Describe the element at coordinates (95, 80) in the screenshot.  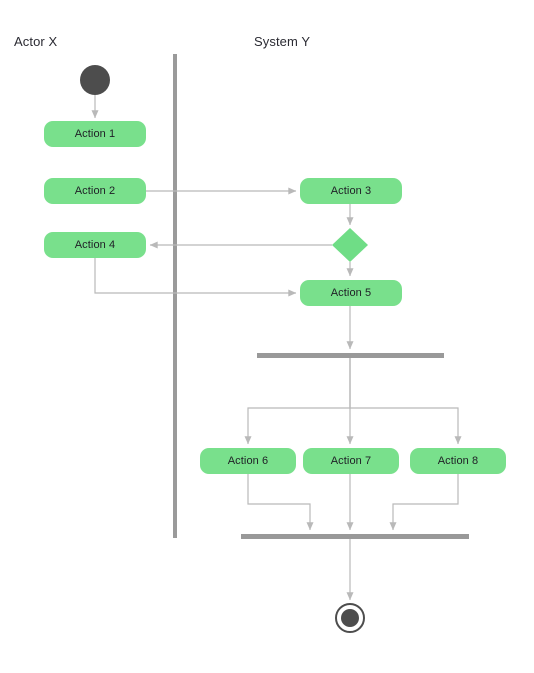
I see `initial-node` at that location.